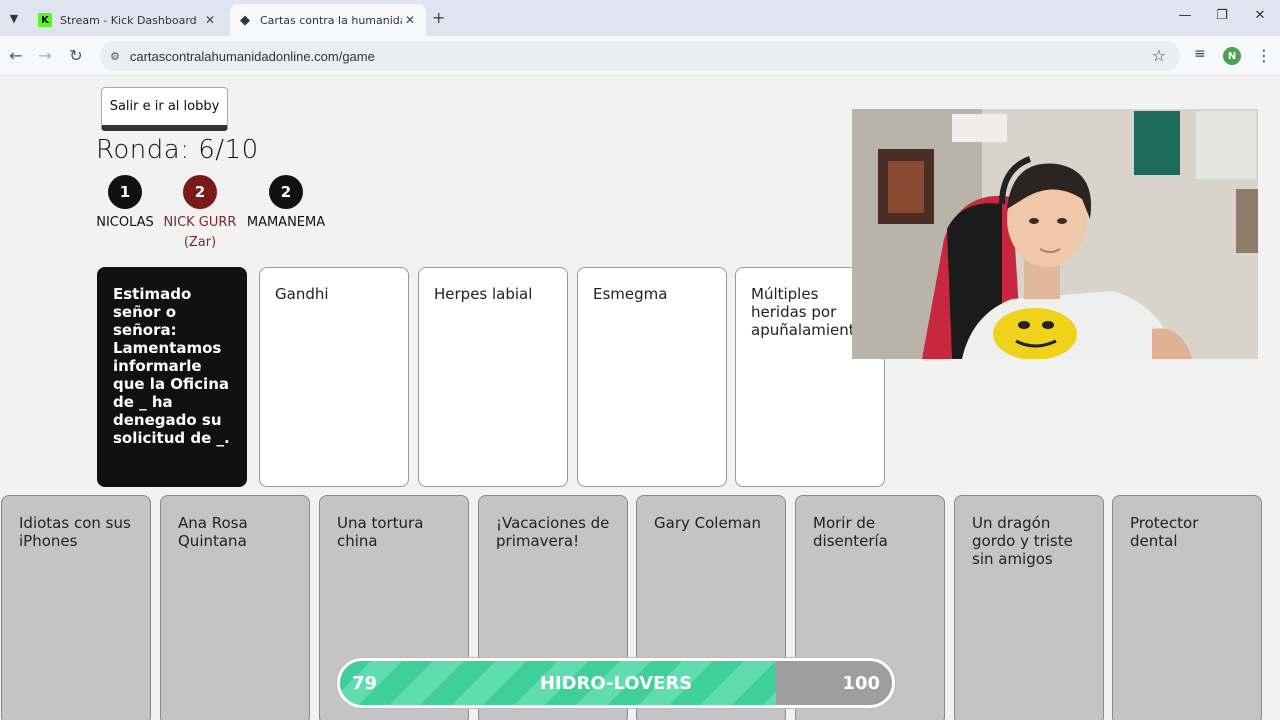 The width and height of the screenshot is (1280, 720). Describe the element at coordinates (200, 222) in the screenshot. I see `player-name: NICK GURR` at that location.